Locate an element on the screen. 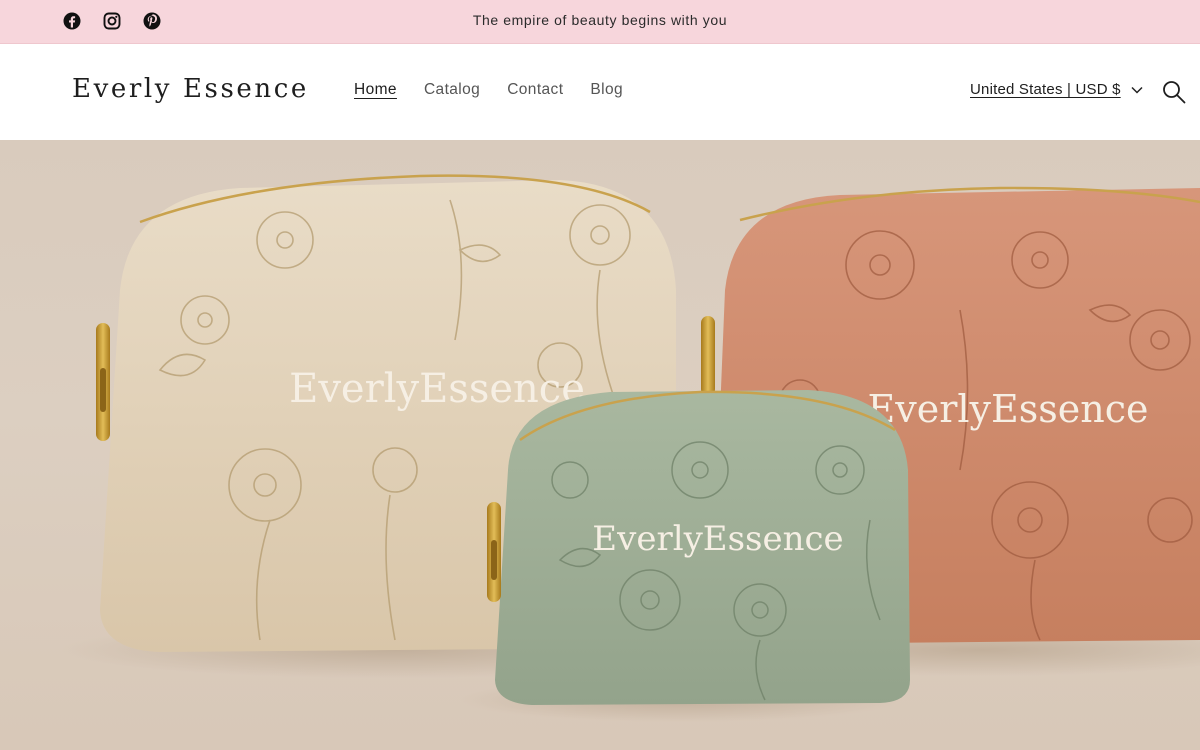 The width and height of the screenshot is (1200, 750). announcement-bar: The empire of beauty begins with you is located at coordinates (600, 22).